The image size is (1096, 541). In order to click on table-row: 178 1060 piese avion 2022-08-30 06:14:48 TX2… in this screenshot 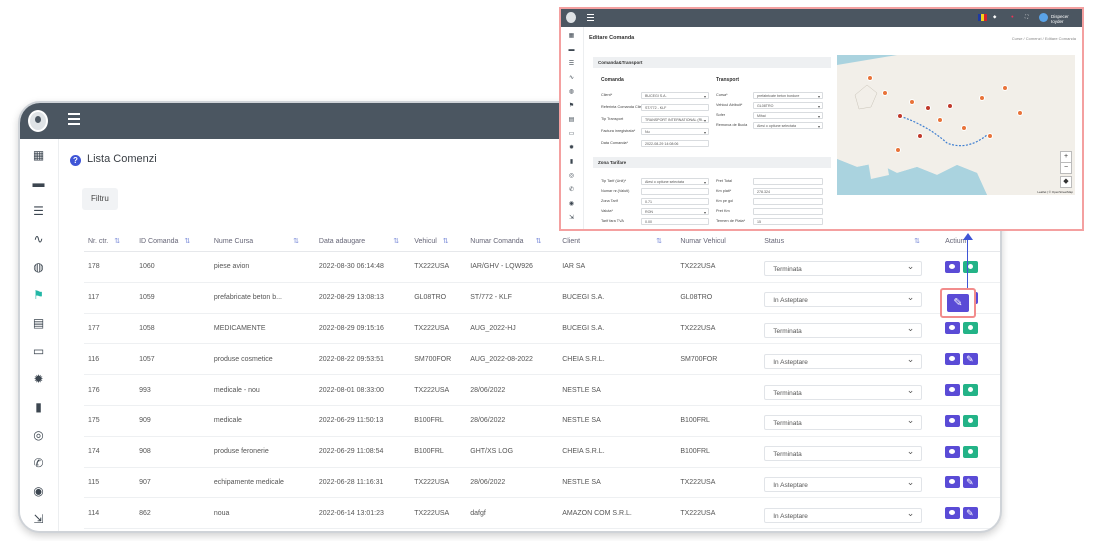, I will do `click(542, 267)`.